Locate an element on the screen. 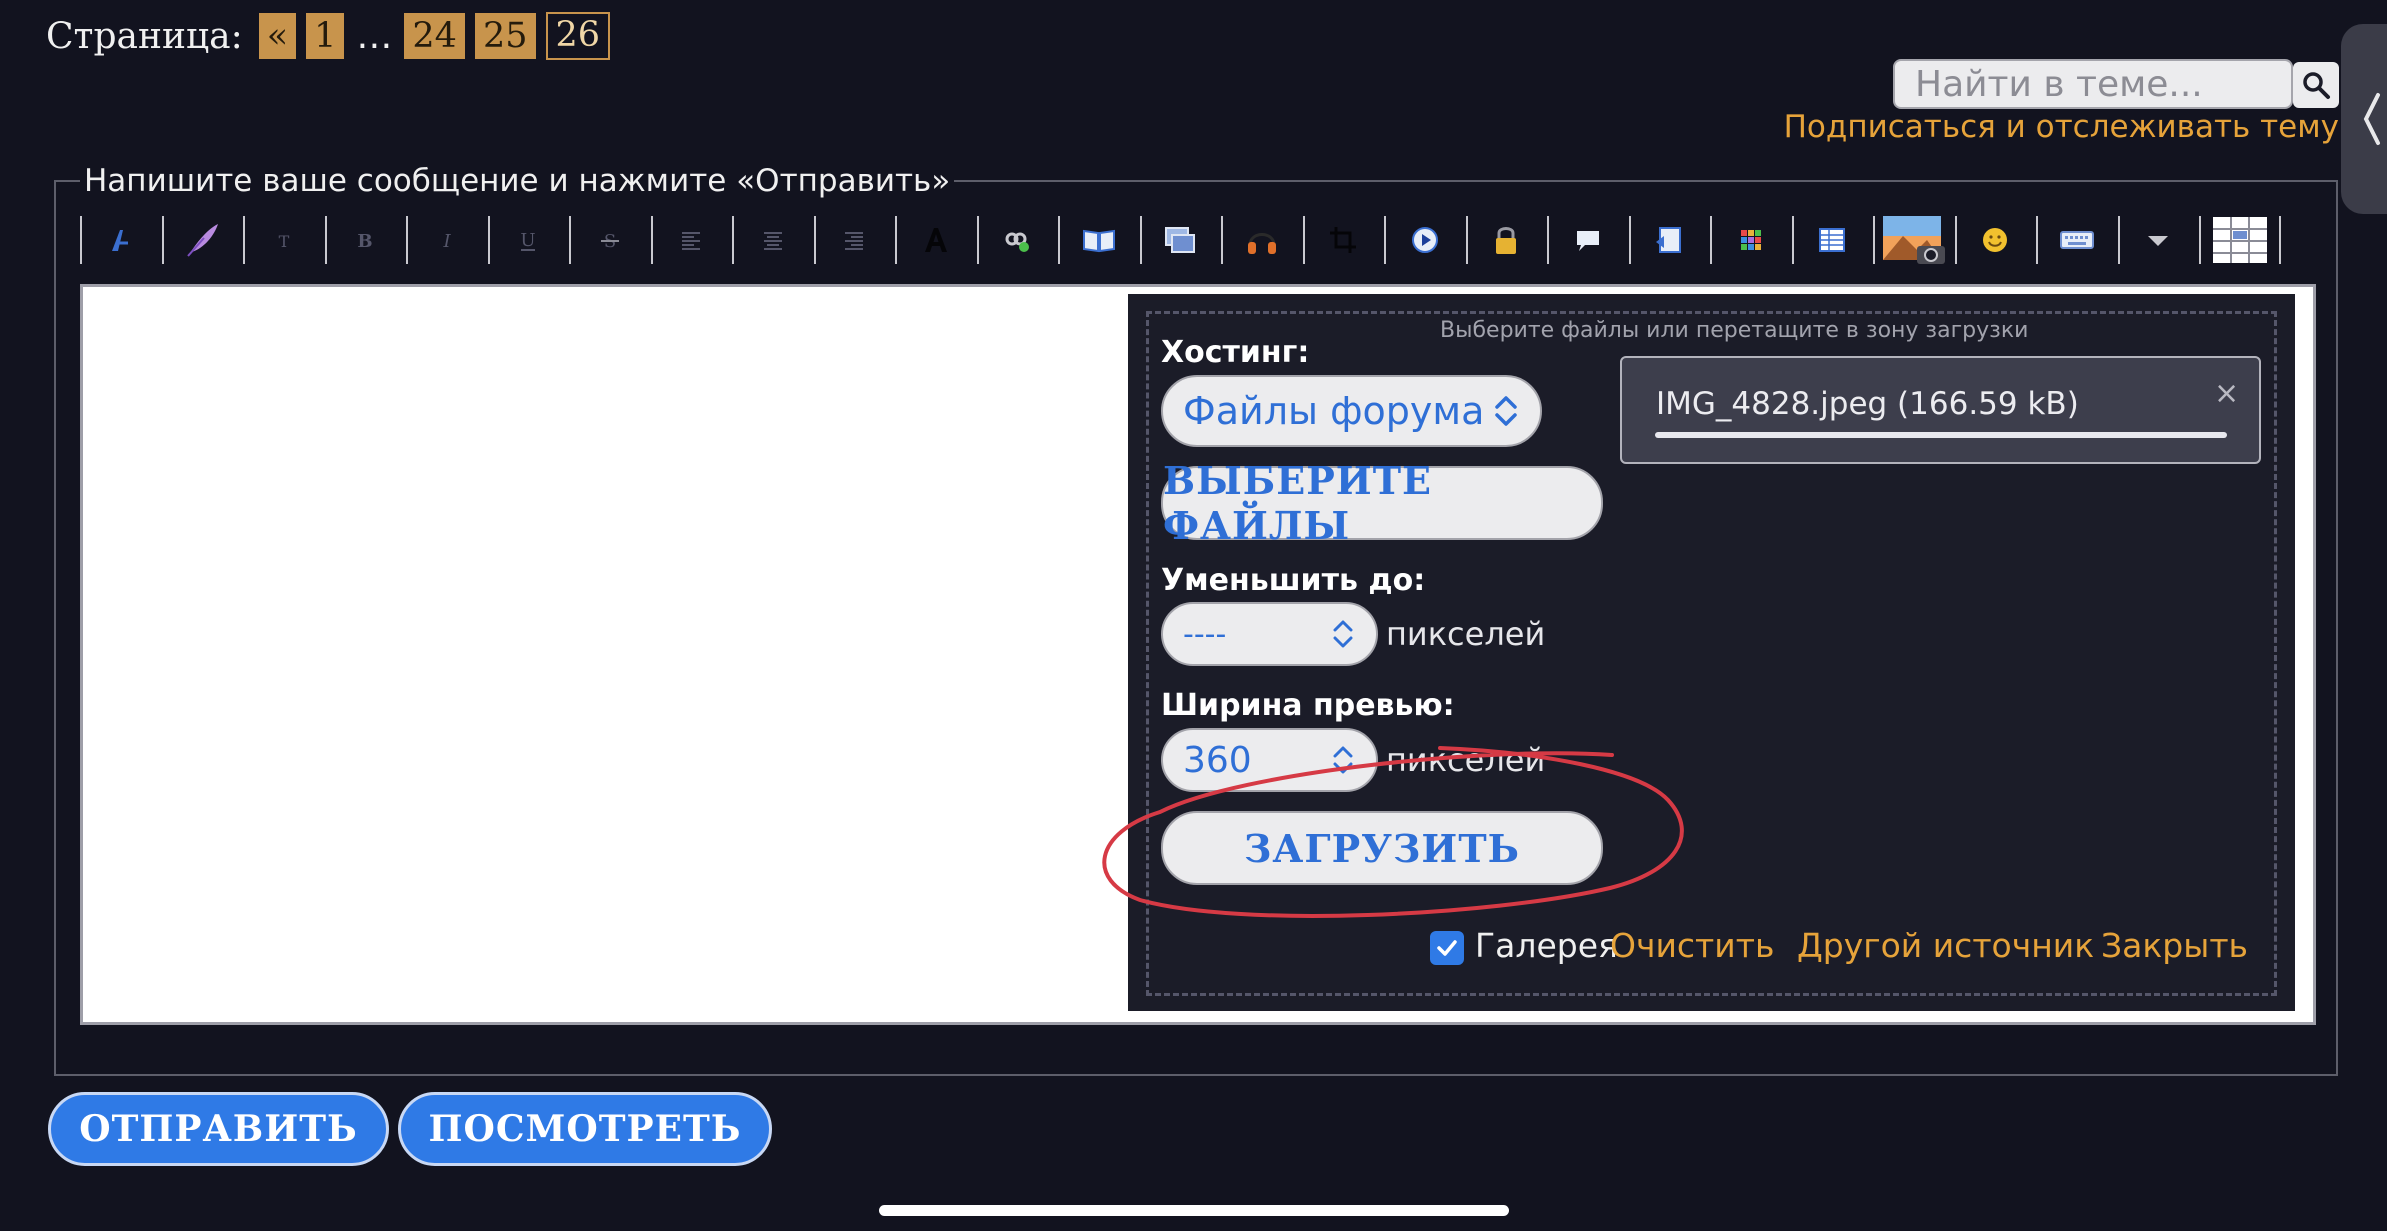  resize-unit: пикселей is located at coordinates (1466, 634).